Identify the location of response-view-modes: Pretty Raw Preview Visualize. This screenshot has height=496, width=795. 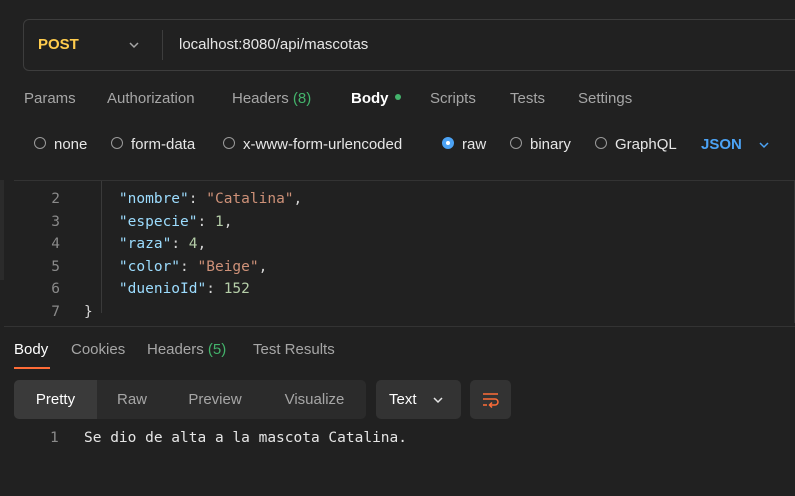
(190, 399).